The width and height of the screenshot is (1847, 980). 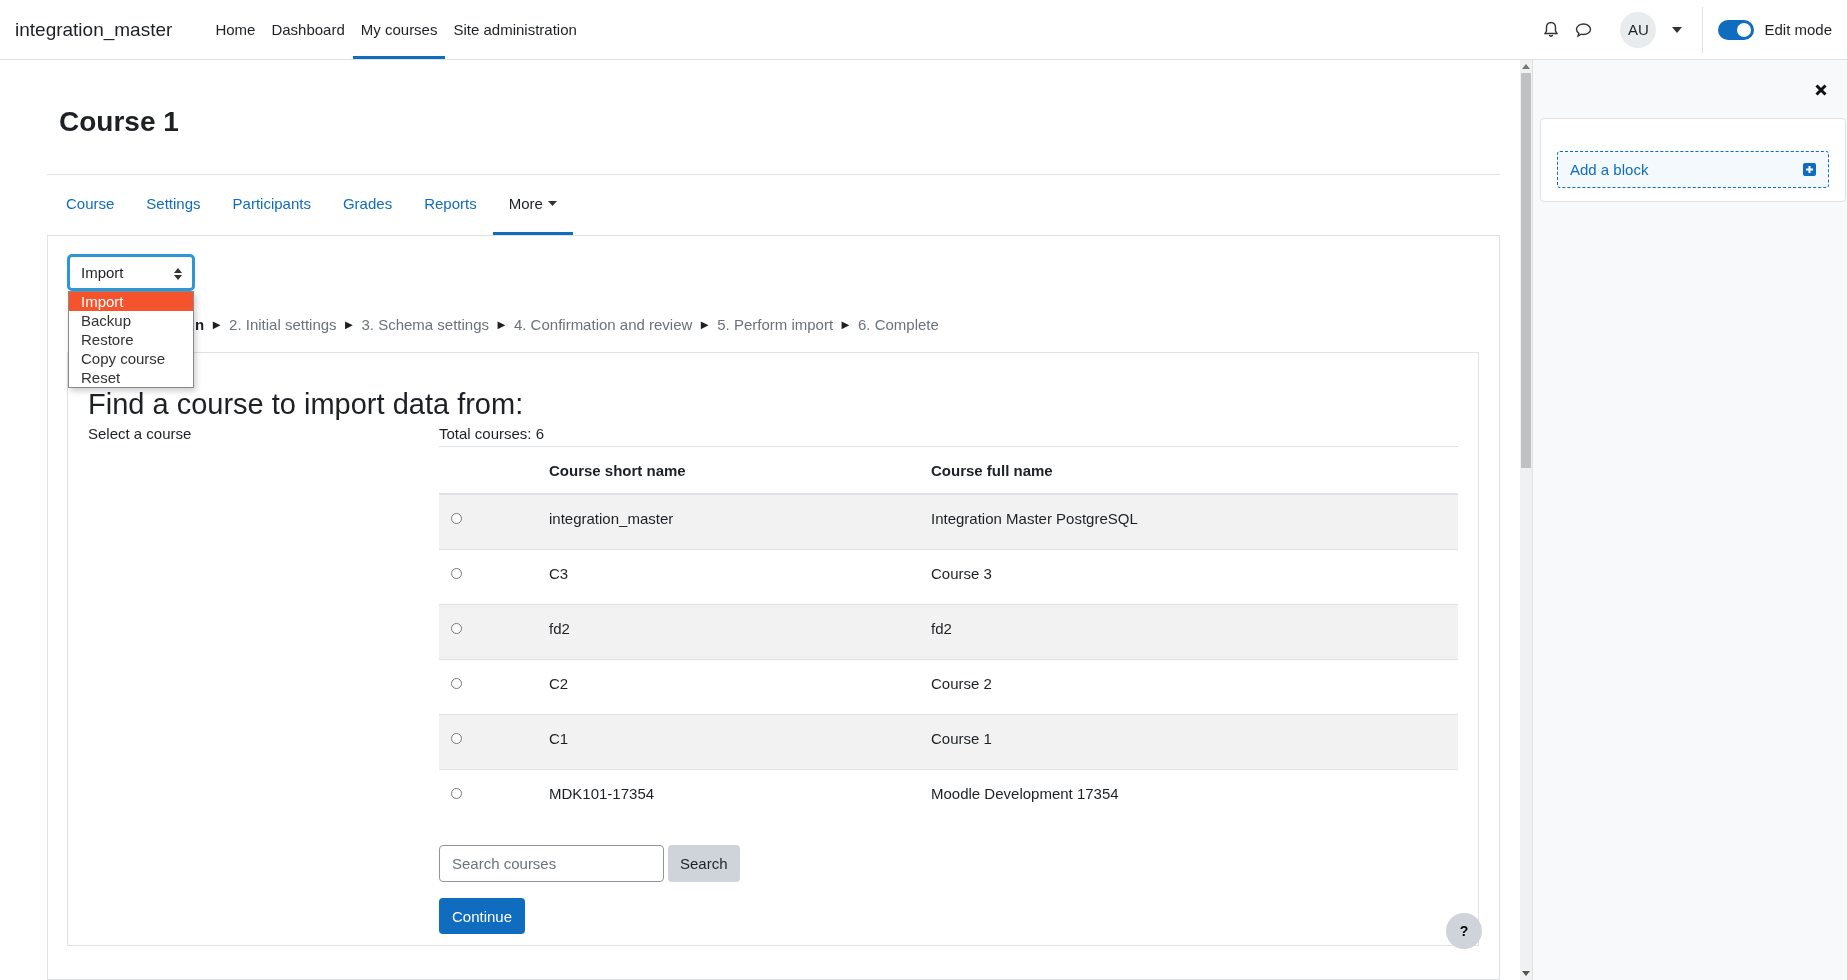 What do you see at coordinates (399, 29) in the screenshot?
I see `nav-link: My courses` at bounding box center [399, 29].